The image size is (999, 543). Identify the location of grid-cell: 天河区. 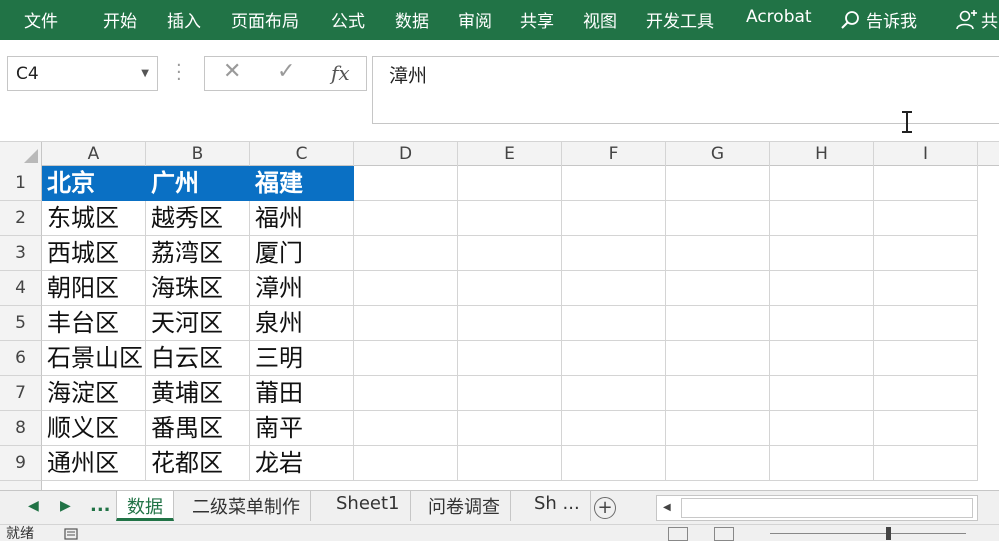
(198, 323).